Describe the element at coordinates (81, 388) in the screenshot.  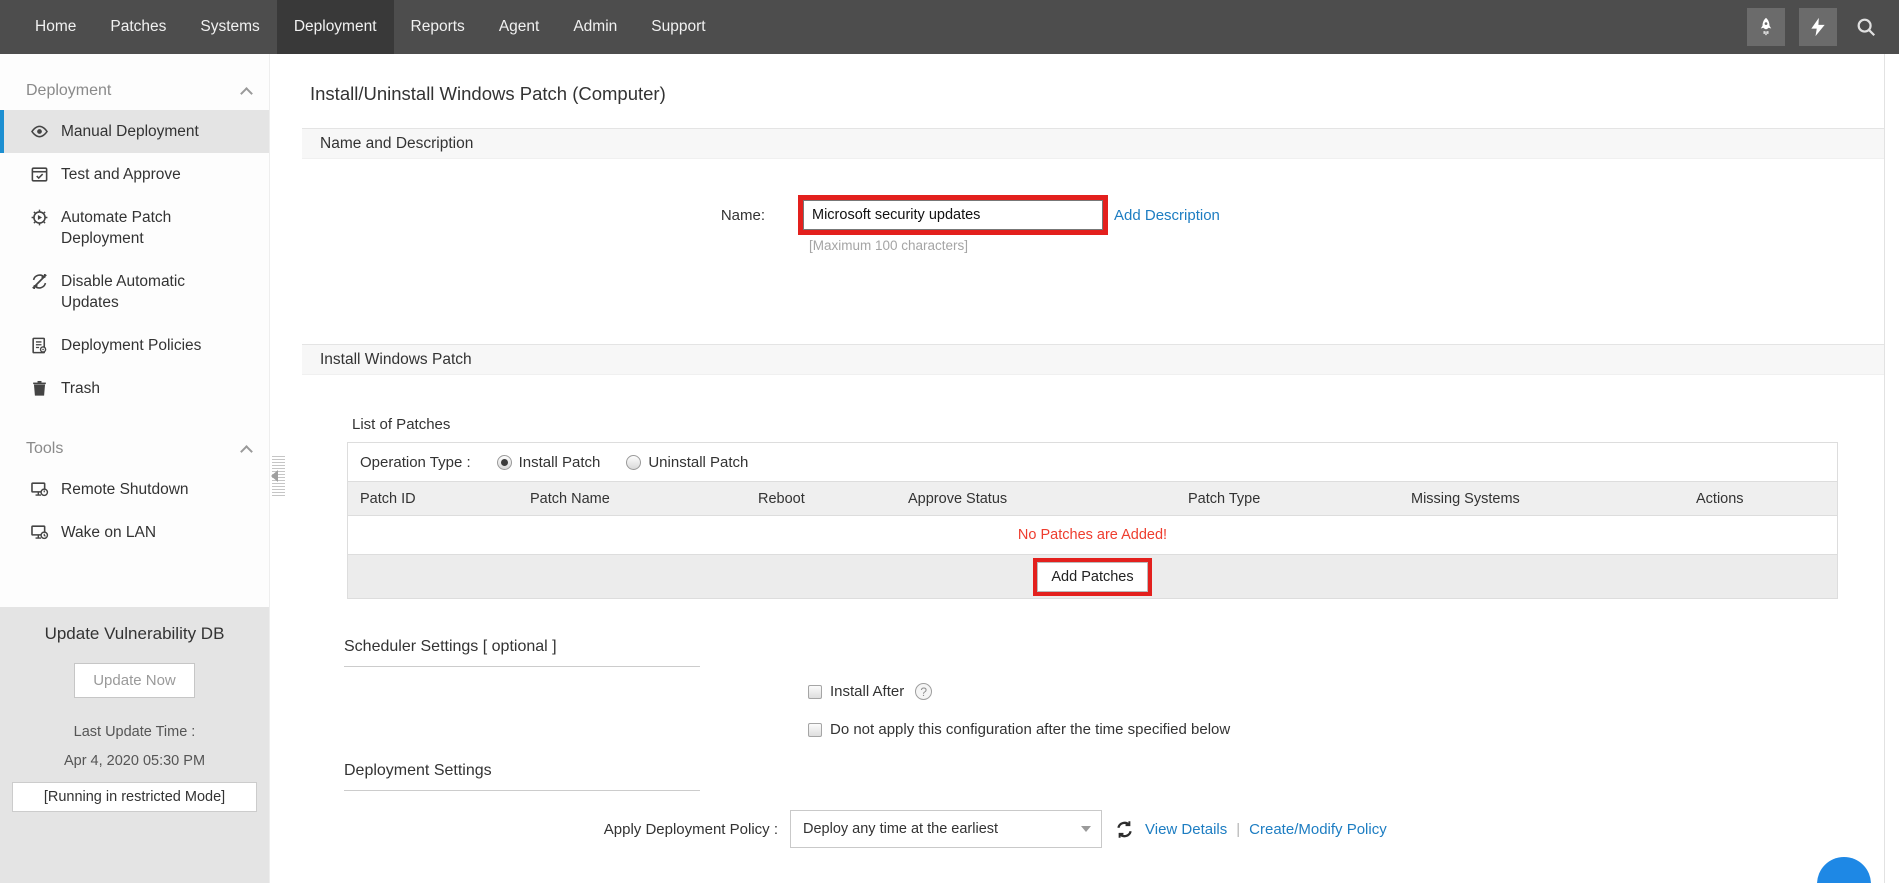
I see `sidebar-item-label: Trash` at that location.